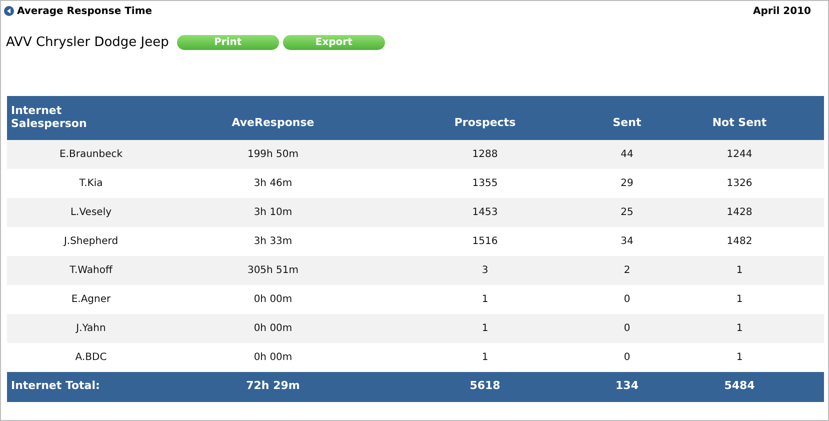 The image size is (829, 421). Describe the element at coordinates (627, 212) in the screenshot. I see `table-cell: 25` at that location.